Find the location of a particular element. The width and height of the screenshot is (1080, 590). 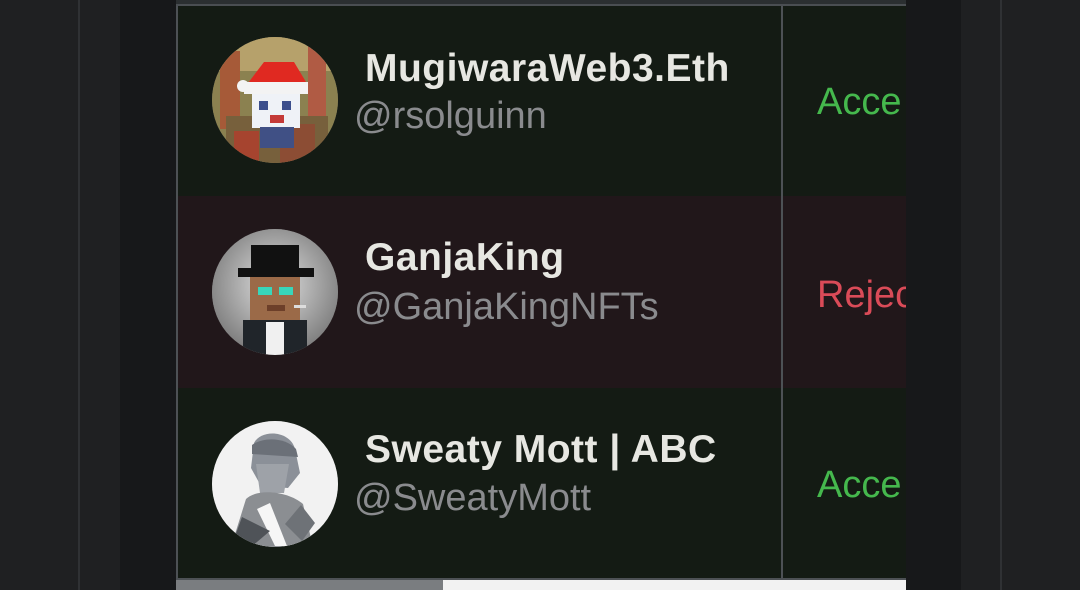

santa-hat-avatar-icon is located at coordinates (275, 100).